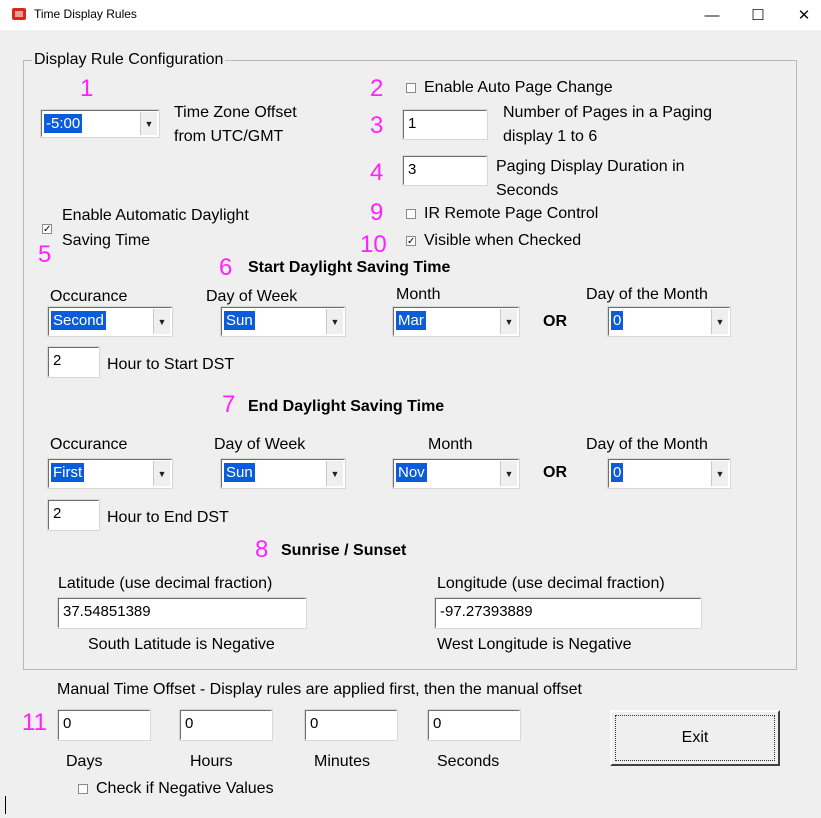 The width and height of the screenshot is (821, 818). What do you see at coordinates (468, 761) in the screenshot?
I see `seconds-label: Seconds` at bounding box center [468, 761].